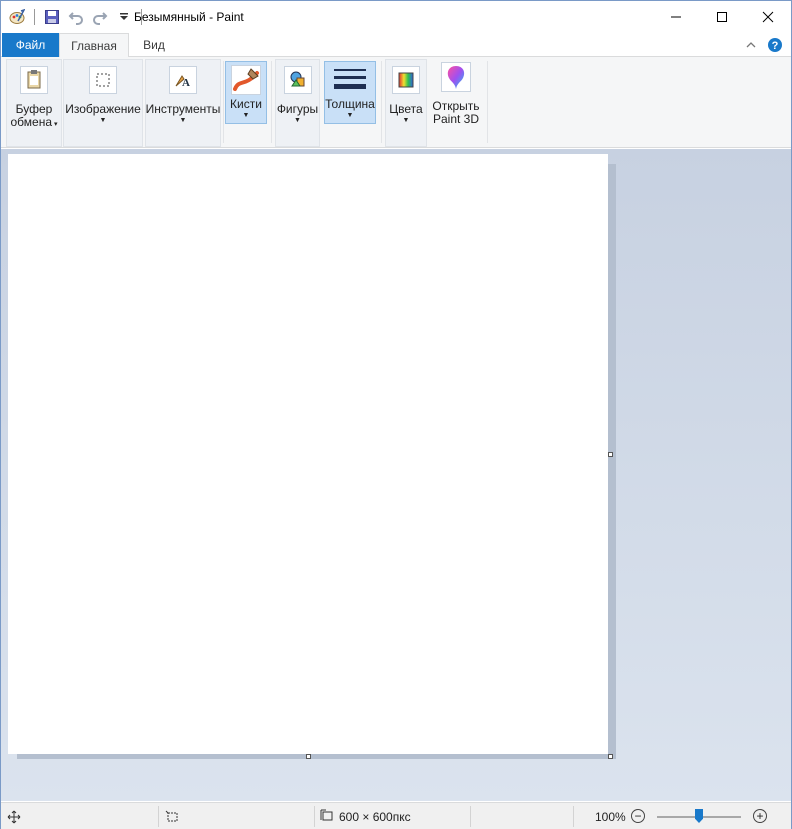  I want to click on brushes-button: Кисти ▼, so click(246, 92).